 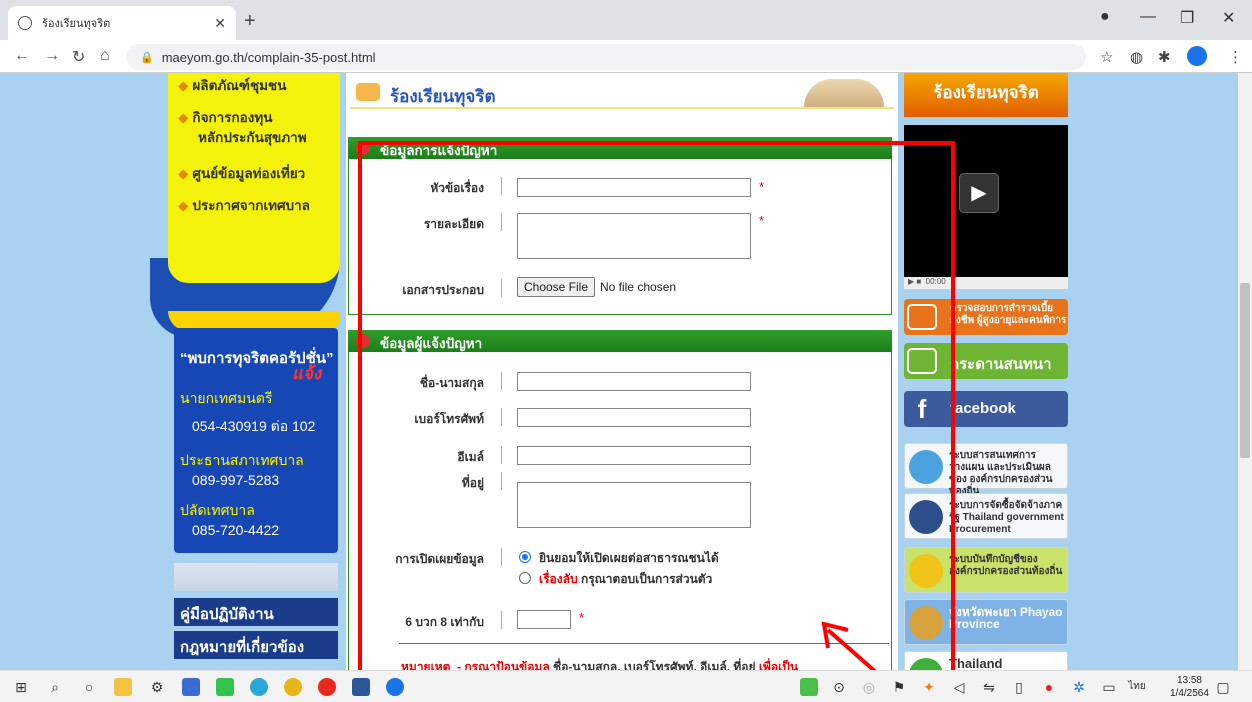 What do you see at coordinates (252, 138) in the screenshot?
I see `menu-item-health-fund-line2: หลักประกันสุขภาพ` at bounding box center [252, 138].